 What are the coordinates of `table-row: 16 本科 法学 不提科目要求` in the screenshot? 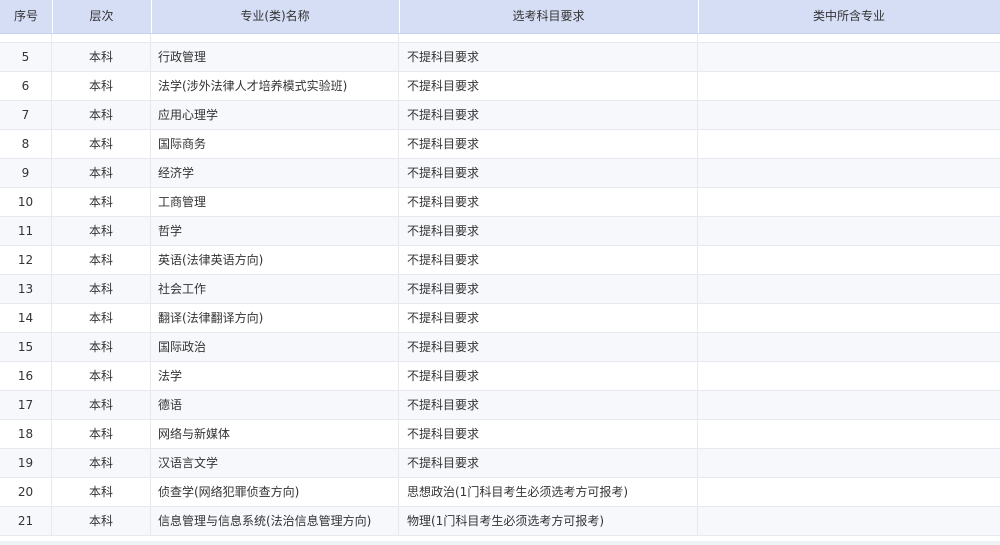 It's located at (500, 376).